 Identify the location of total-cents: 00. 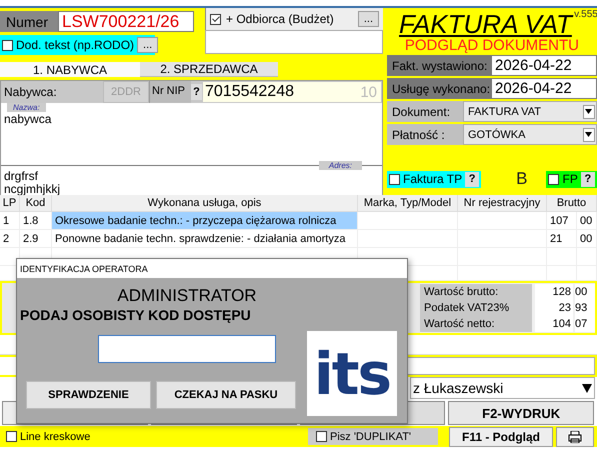
(585, 292).